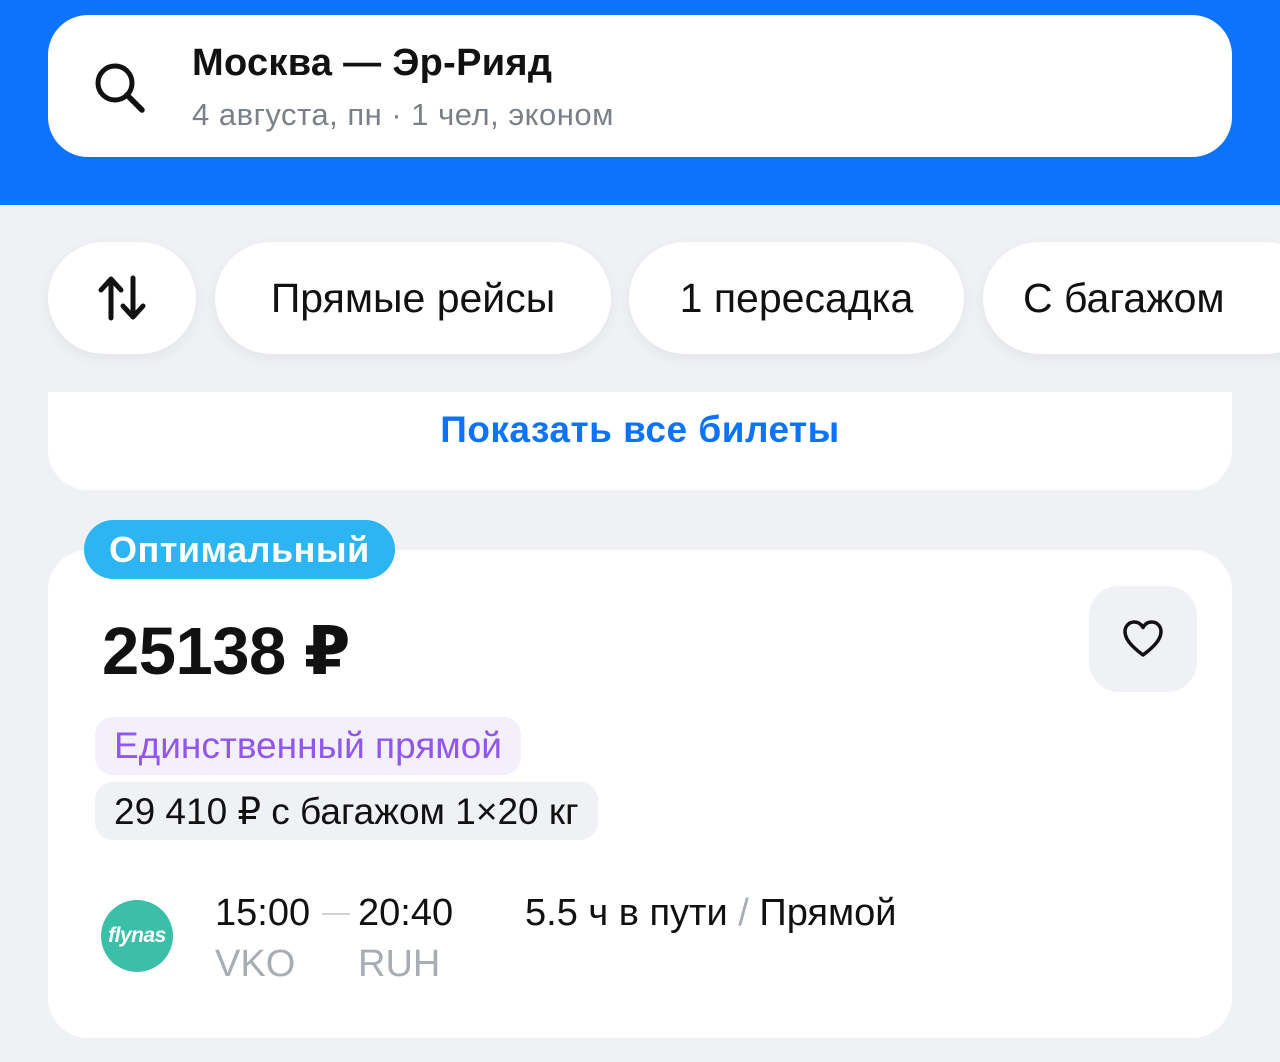  I want to click on favorite-button, so click(1143, 639).